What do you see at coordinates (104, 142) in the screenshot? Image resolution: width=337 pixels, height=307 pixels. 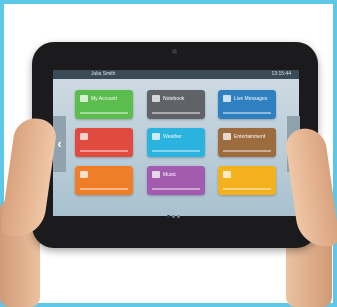 I see `tile-red` at bounding box center [104, 142].